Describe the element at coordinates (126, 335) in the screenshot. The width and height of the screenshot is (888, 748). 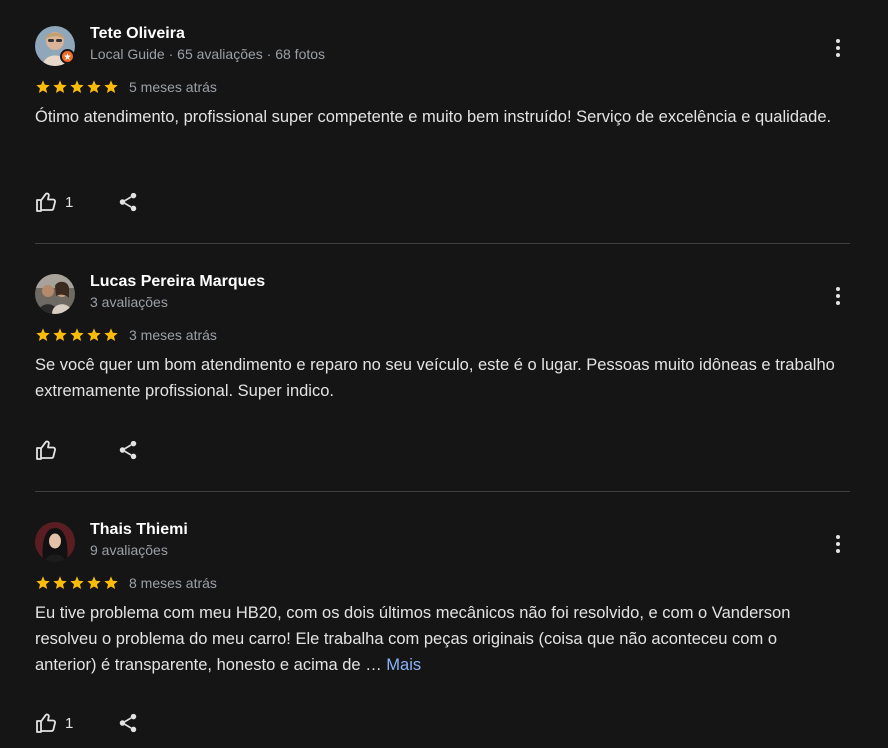
I see `rating-row: 3 meses atrás` at that location.